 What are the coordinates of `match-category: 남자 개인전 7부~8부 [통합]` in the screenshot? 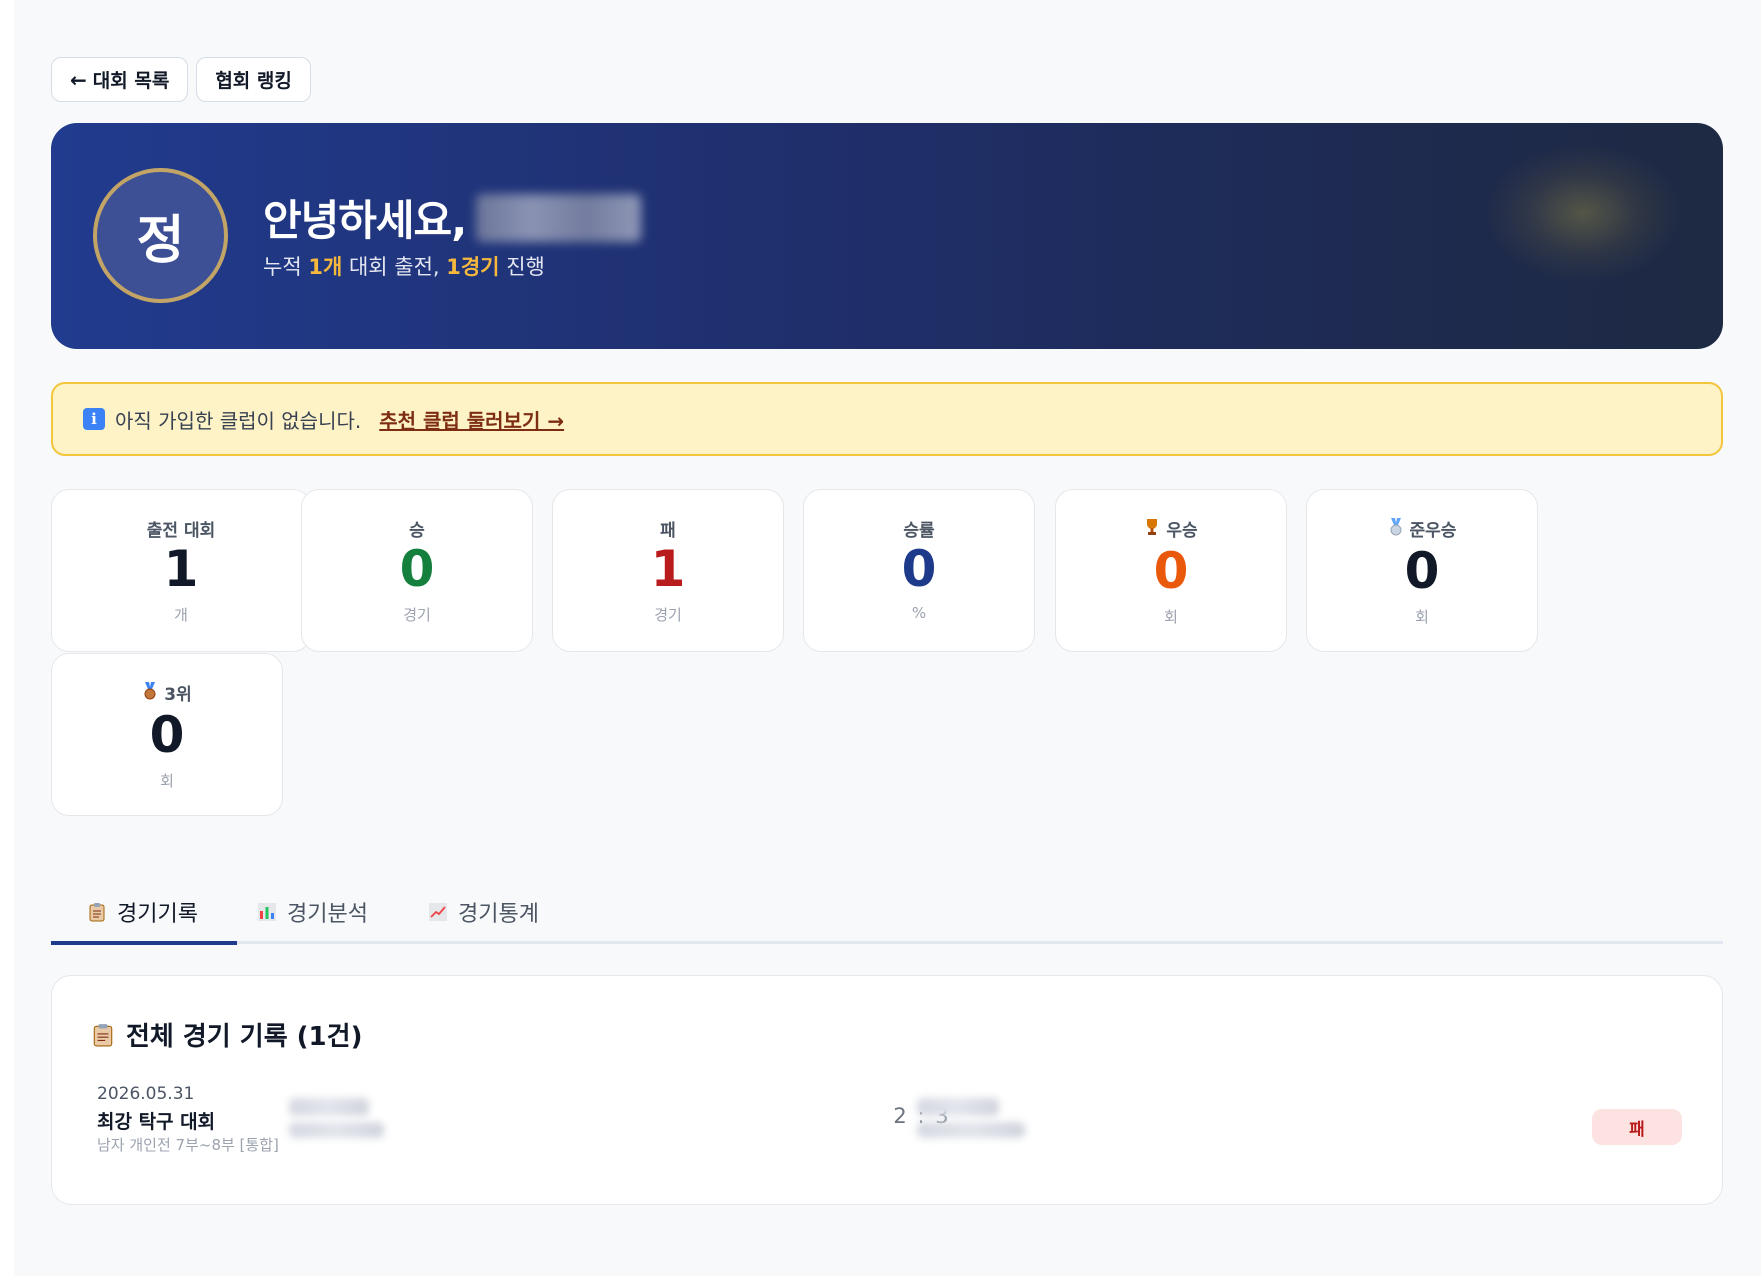 It's located at (188, 1145).